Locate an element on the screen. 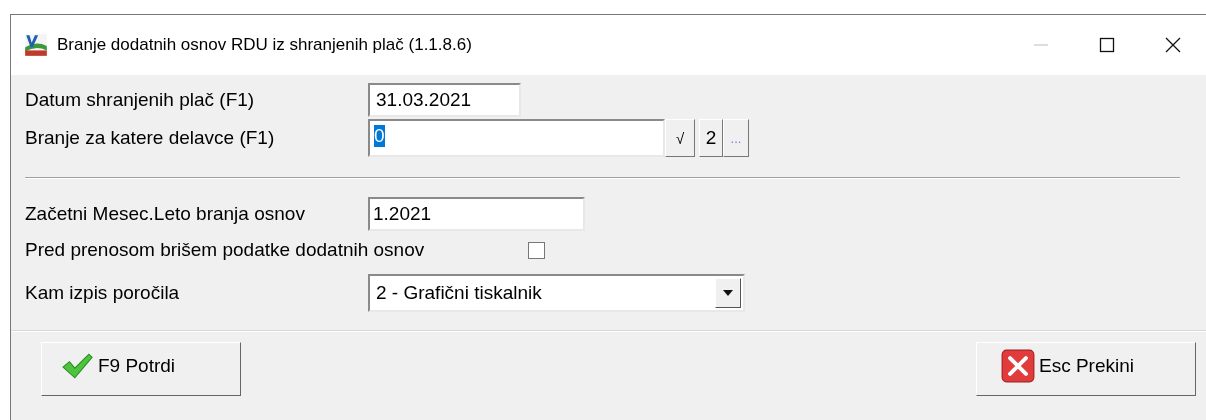 This screenshot has width=1206, height=420. start-period-field: 1.2021 is located at coordinates (476, 214).